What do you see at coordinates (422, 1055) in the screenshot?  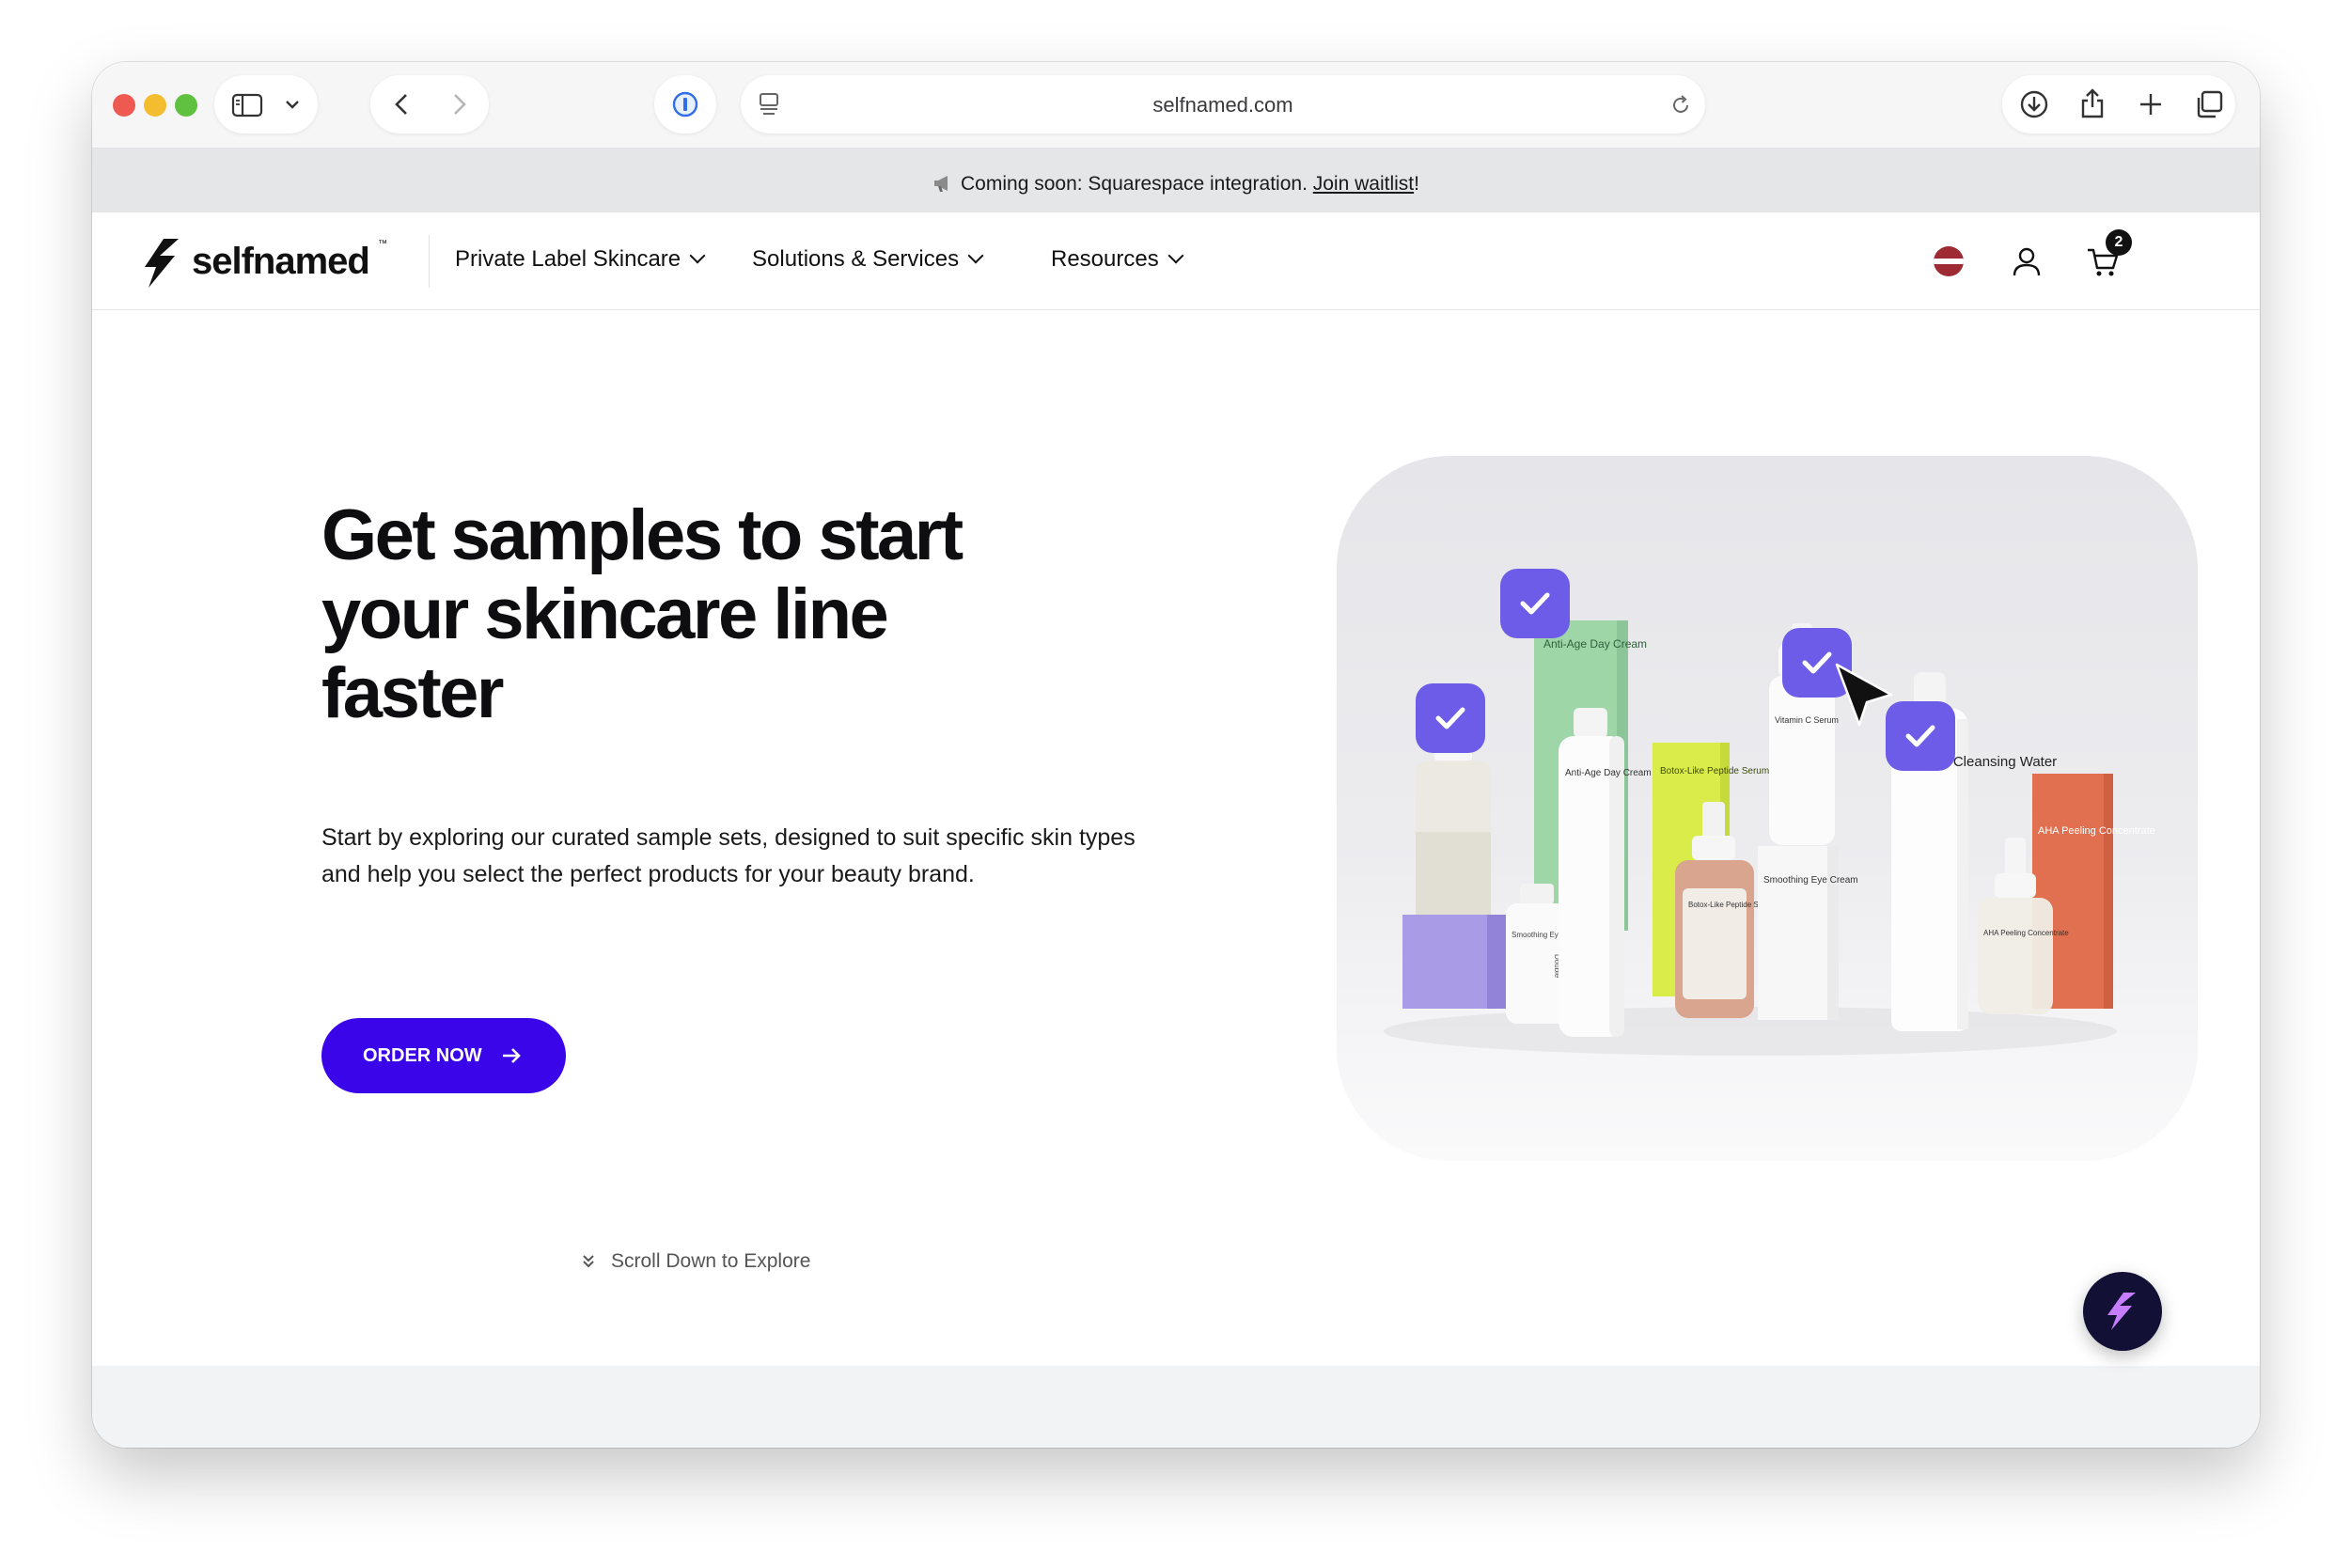 I see `order-now-label: ORDER NOW` at bounding box center [422, 1055].